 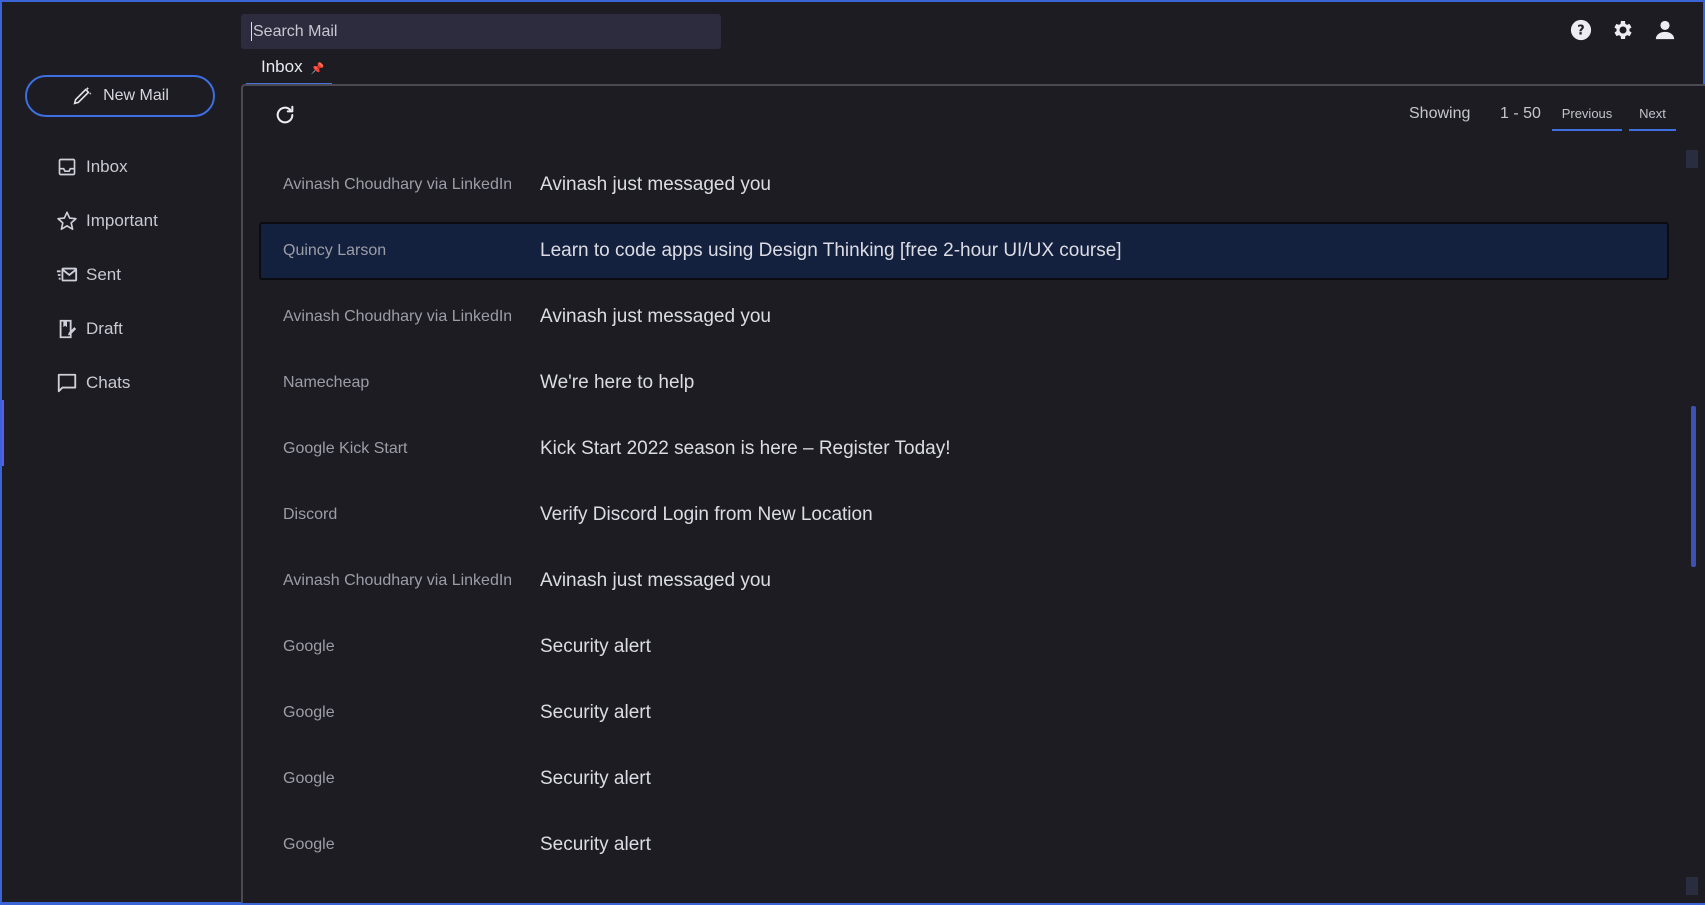 What do you see at coordinates (108, 382) in the screenshot?
I see `sidebar-item-label: Chats` at bounding box center [108, 382].